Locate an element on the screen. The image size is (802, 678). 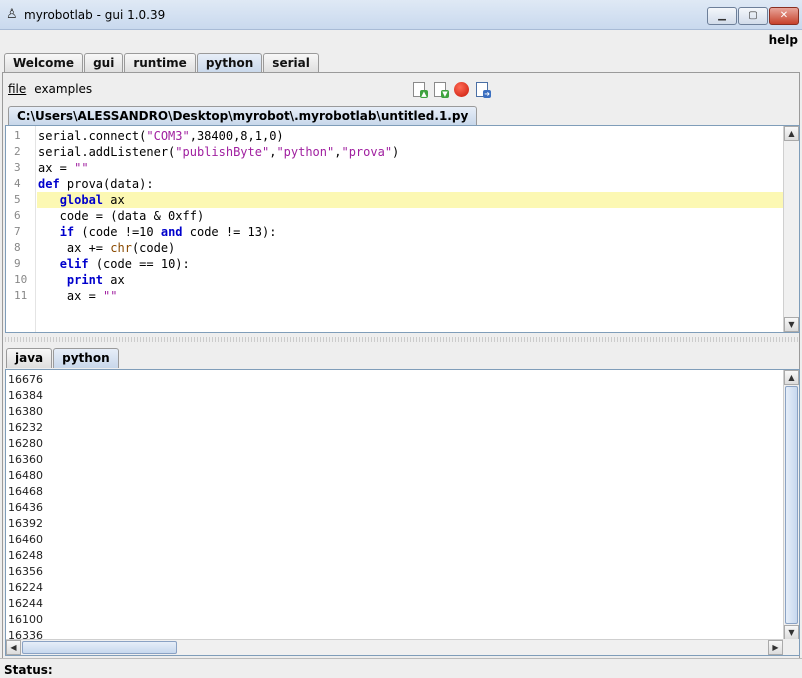
stop-button is located at coordinates (462, 89).